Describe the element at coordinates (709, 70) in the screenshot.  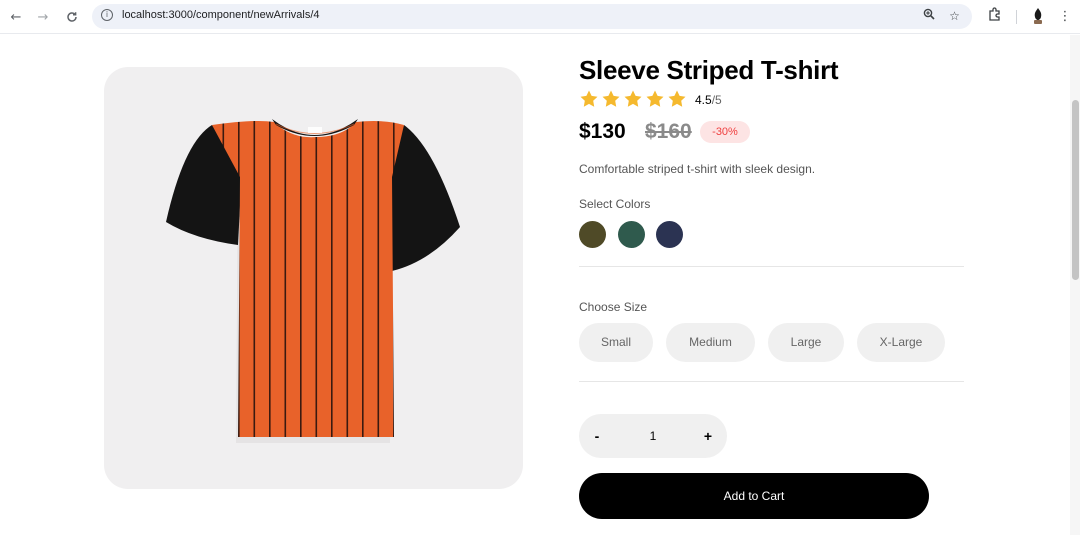
I see `product-title: Sleeve Striped T-shirt` at that location.